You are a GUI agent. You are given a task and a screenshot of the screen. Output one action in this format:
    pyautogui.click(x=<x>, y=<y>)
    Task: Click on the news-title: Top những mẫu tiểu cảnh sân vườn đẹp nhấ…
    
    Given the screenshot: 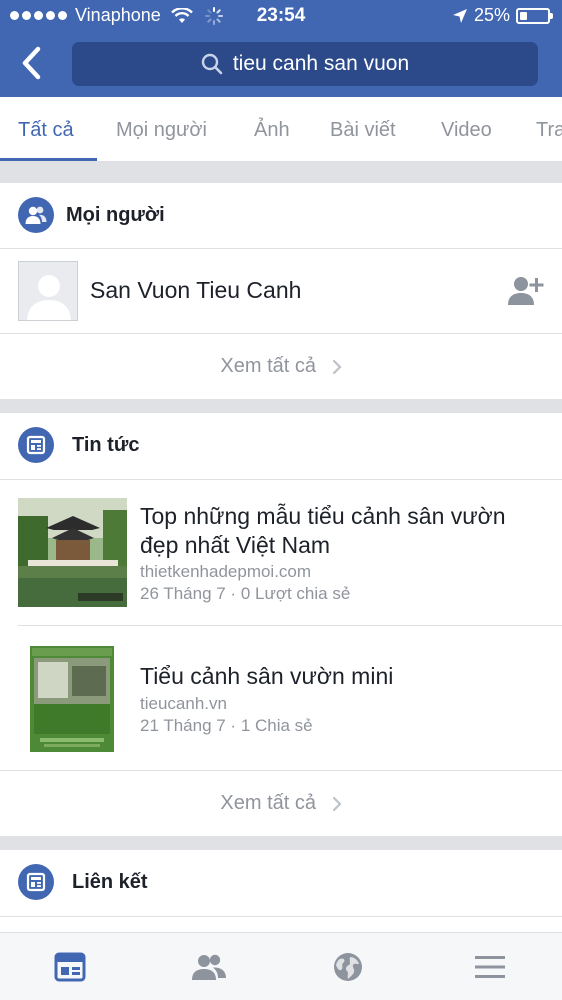 What is the action you would take?
    pyautogui.click(x=345, y=531)
    